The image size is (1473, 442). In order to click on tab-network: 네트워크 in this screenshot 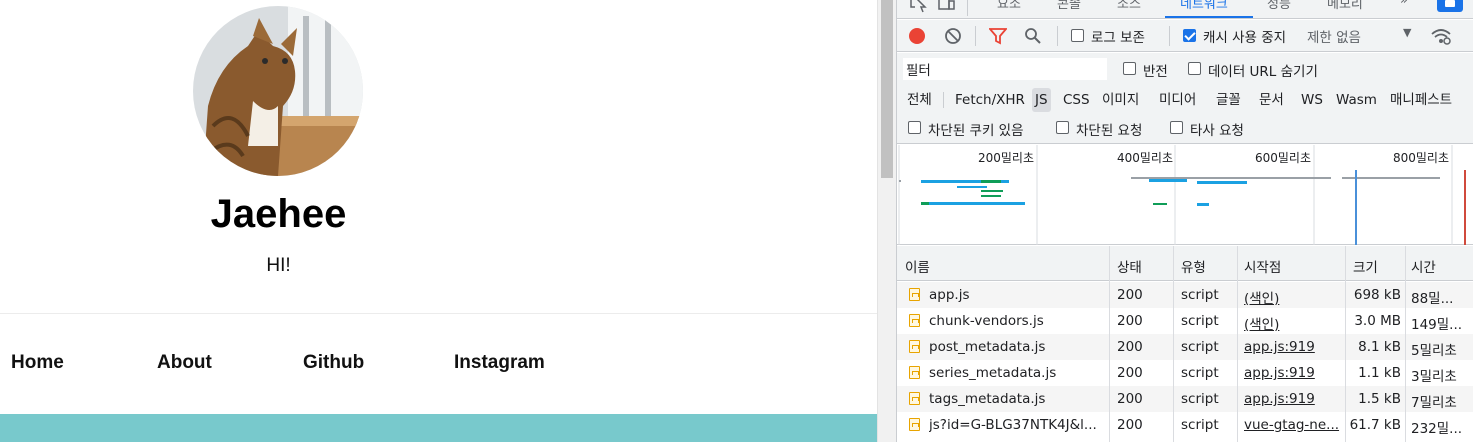, I will do `click(1204, 6)`.